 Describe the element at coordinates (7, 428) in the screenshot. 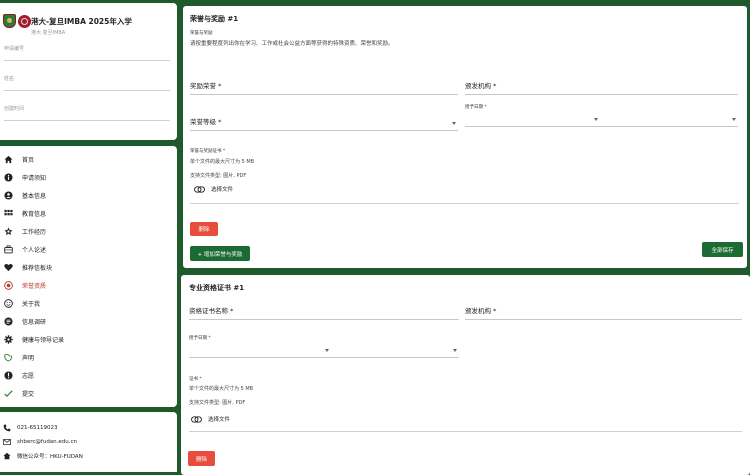

I see `phone-icon` at that location.